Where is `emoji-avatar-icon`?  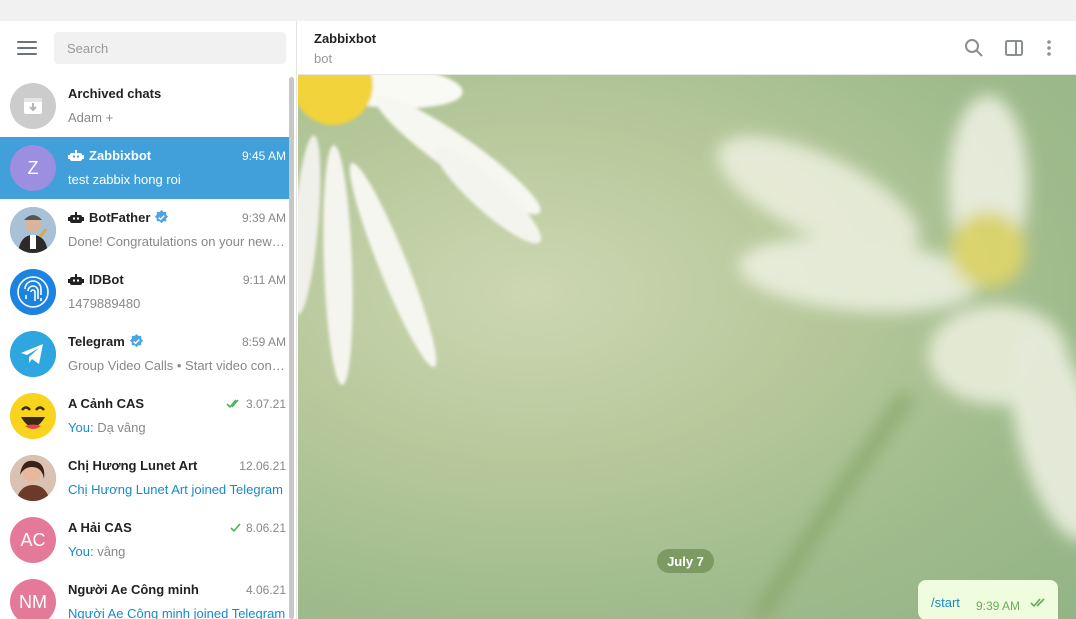 emoji-avatar-icon is located at coordinates (33, 416).